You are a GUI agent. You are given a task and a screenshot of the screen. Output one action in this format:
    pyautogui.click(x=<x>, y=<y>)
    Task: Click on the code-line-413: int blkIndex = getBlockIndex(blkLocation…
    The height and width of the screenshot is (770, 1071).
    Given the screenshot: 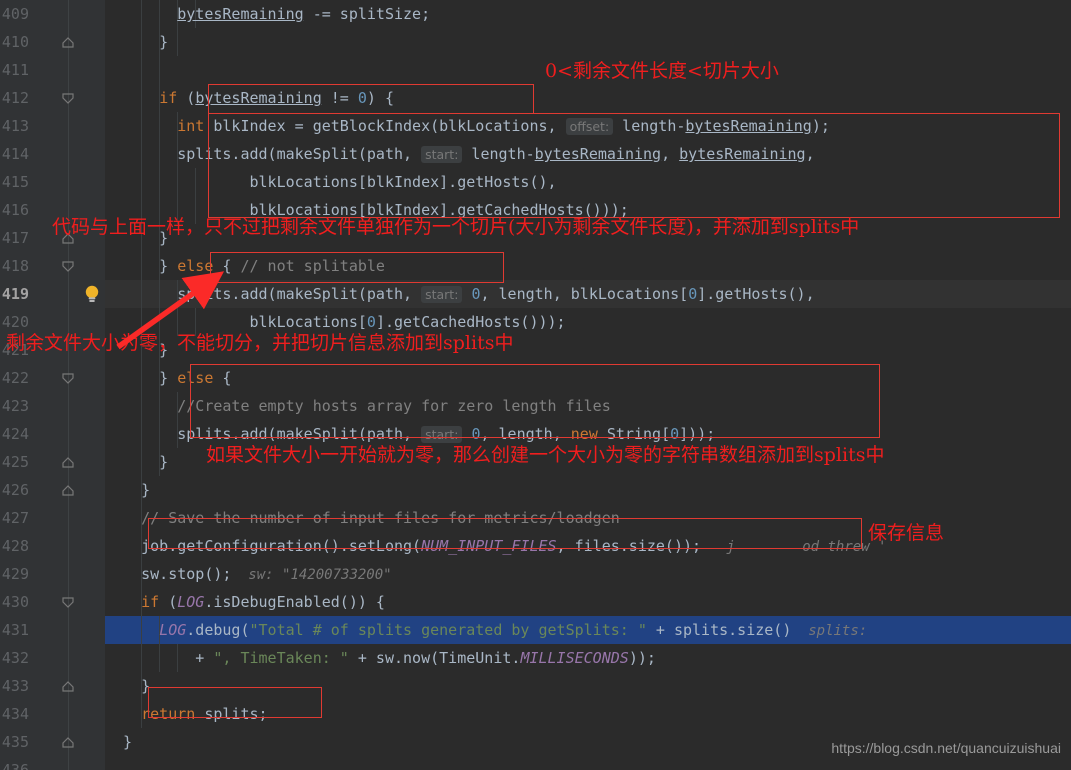 What is the action you would take?
    pyautogui.click(x=588, y=126)
    